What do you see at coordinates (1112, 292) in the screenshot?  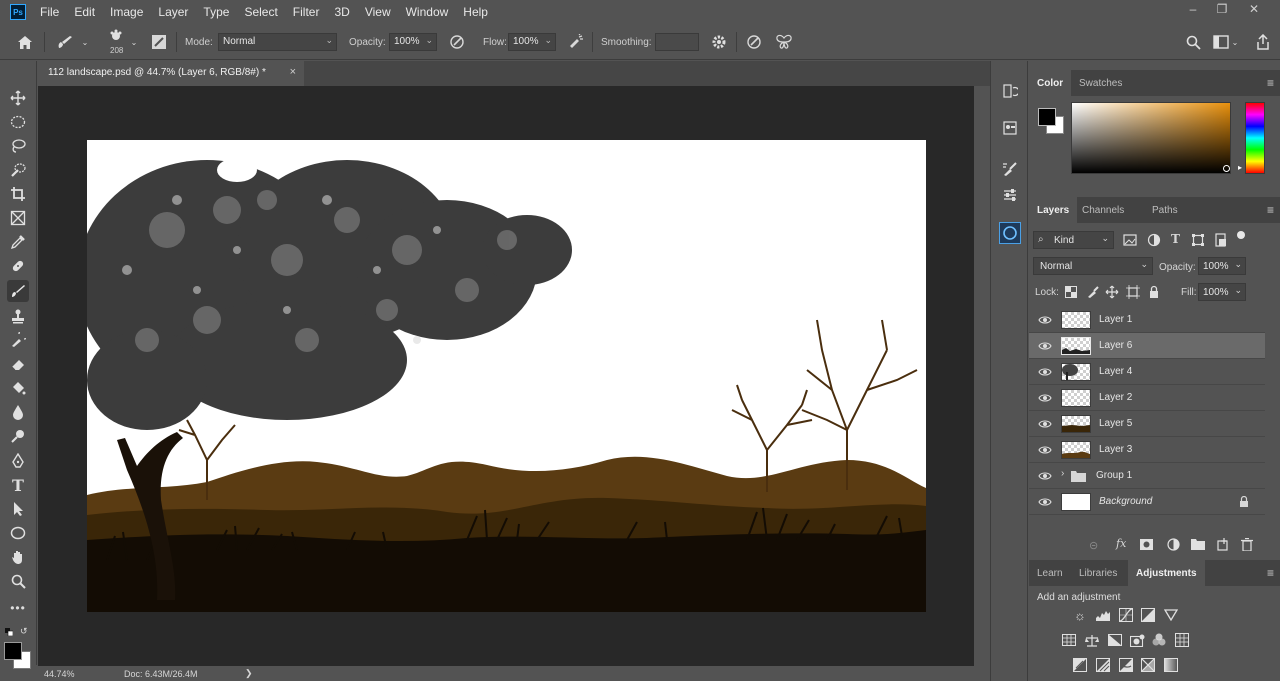 I see `lock-position-icon` at bounding box center [1112, 292].